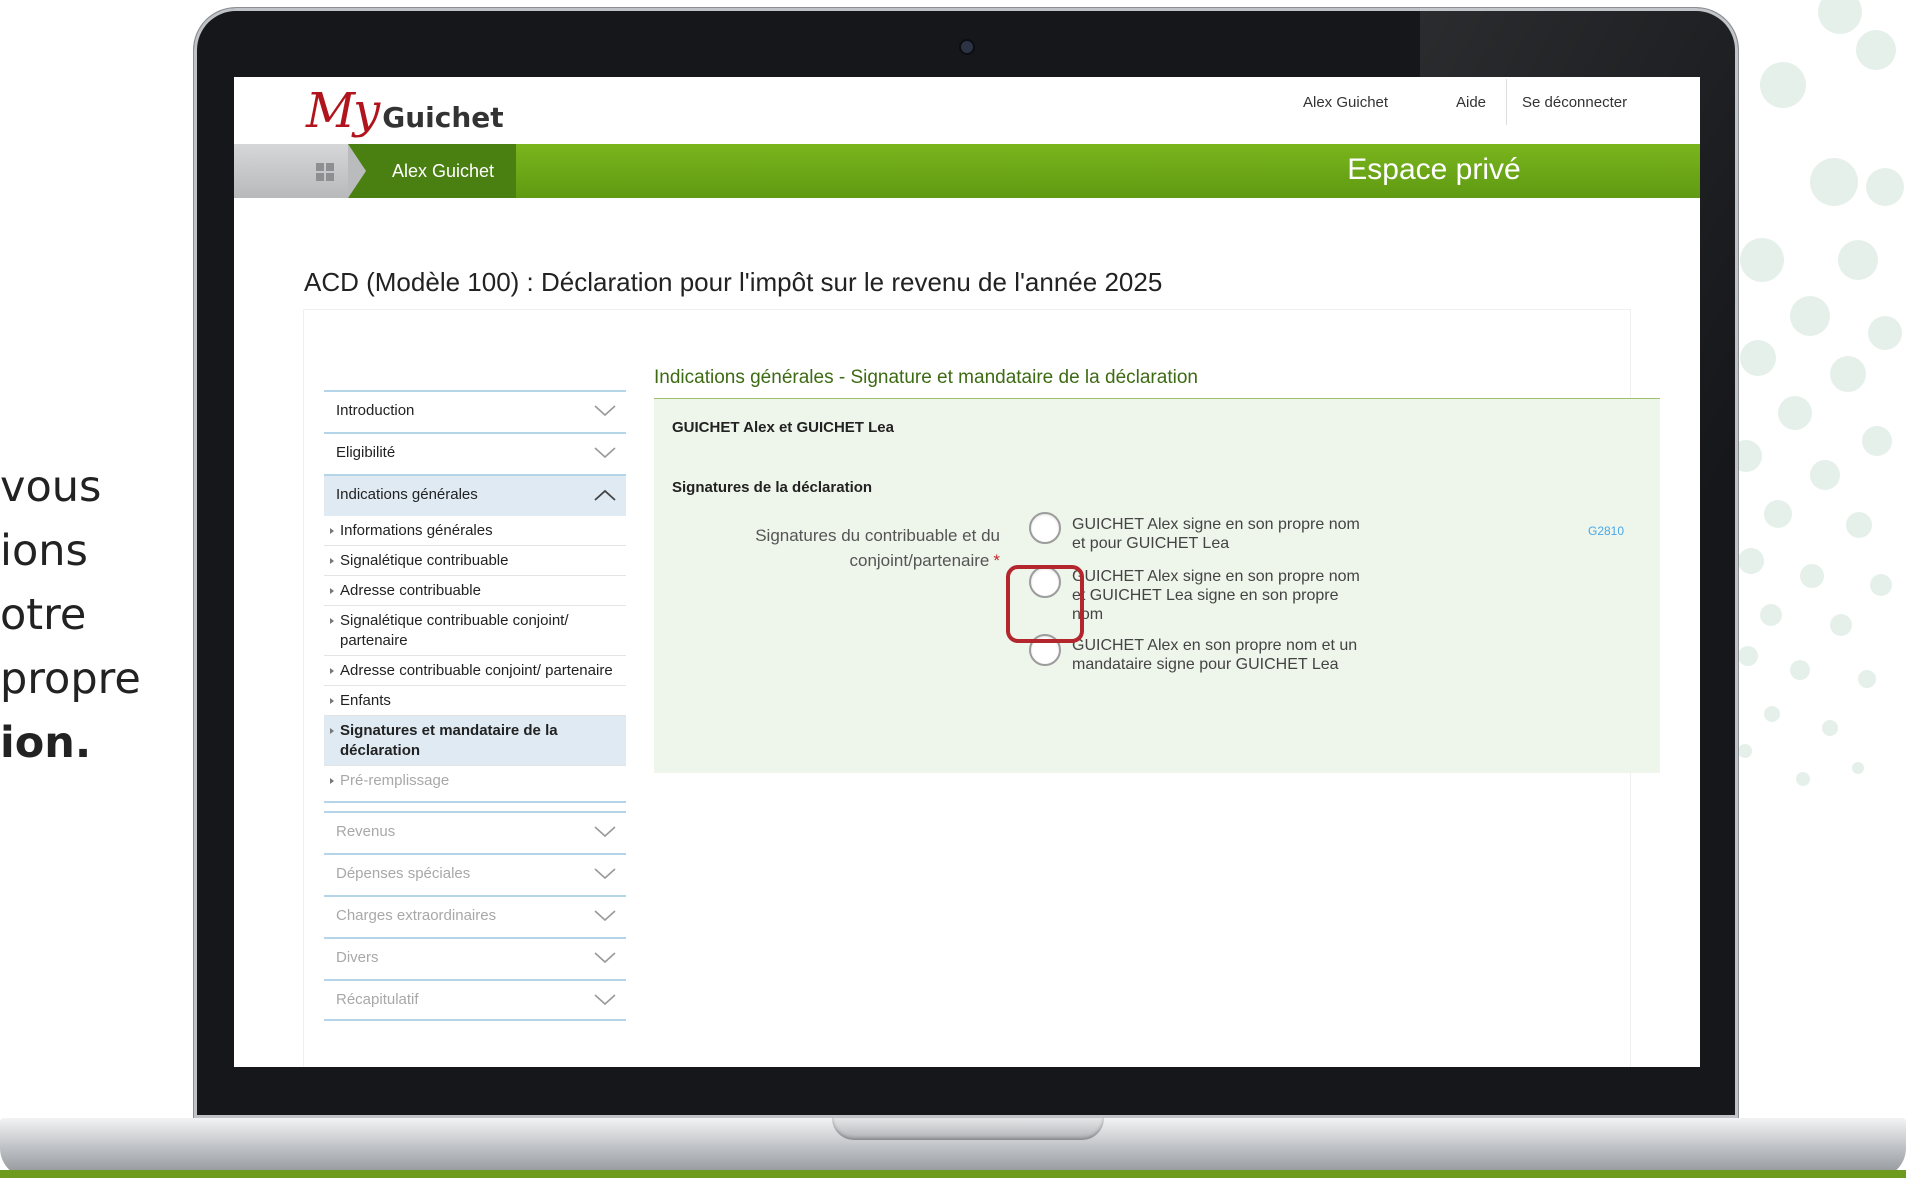 The image size is (1906, 1178). What do you see at coordinates (1471, 102) in the screenshot?
I see `help-link: Aide` at bounding box center [1471, 102].